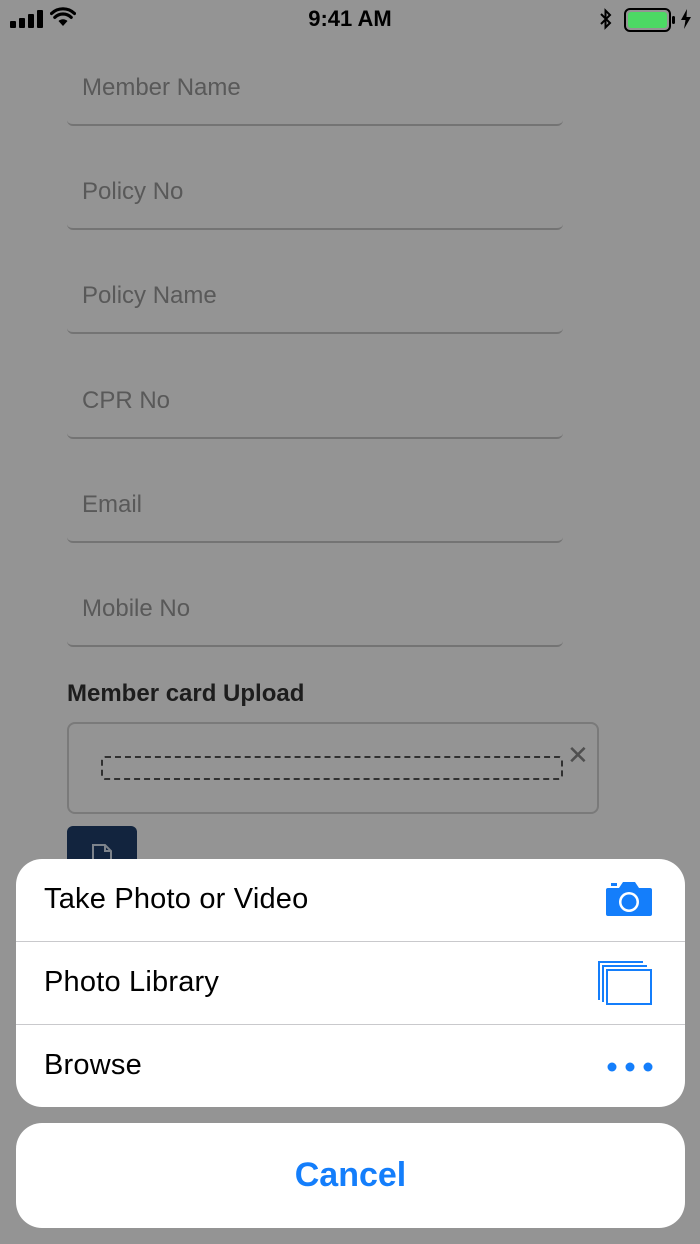 This screenshot has width=700, height=1244. Describe the element at coordinates (93, 1065) in the screenshot. I see `action-label: Browse` at that location.